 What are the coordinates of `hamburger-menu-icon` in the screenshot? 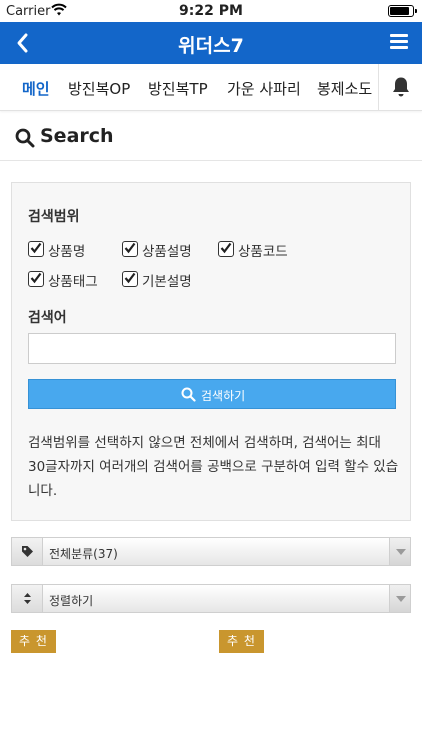 It's located at (399, 42).